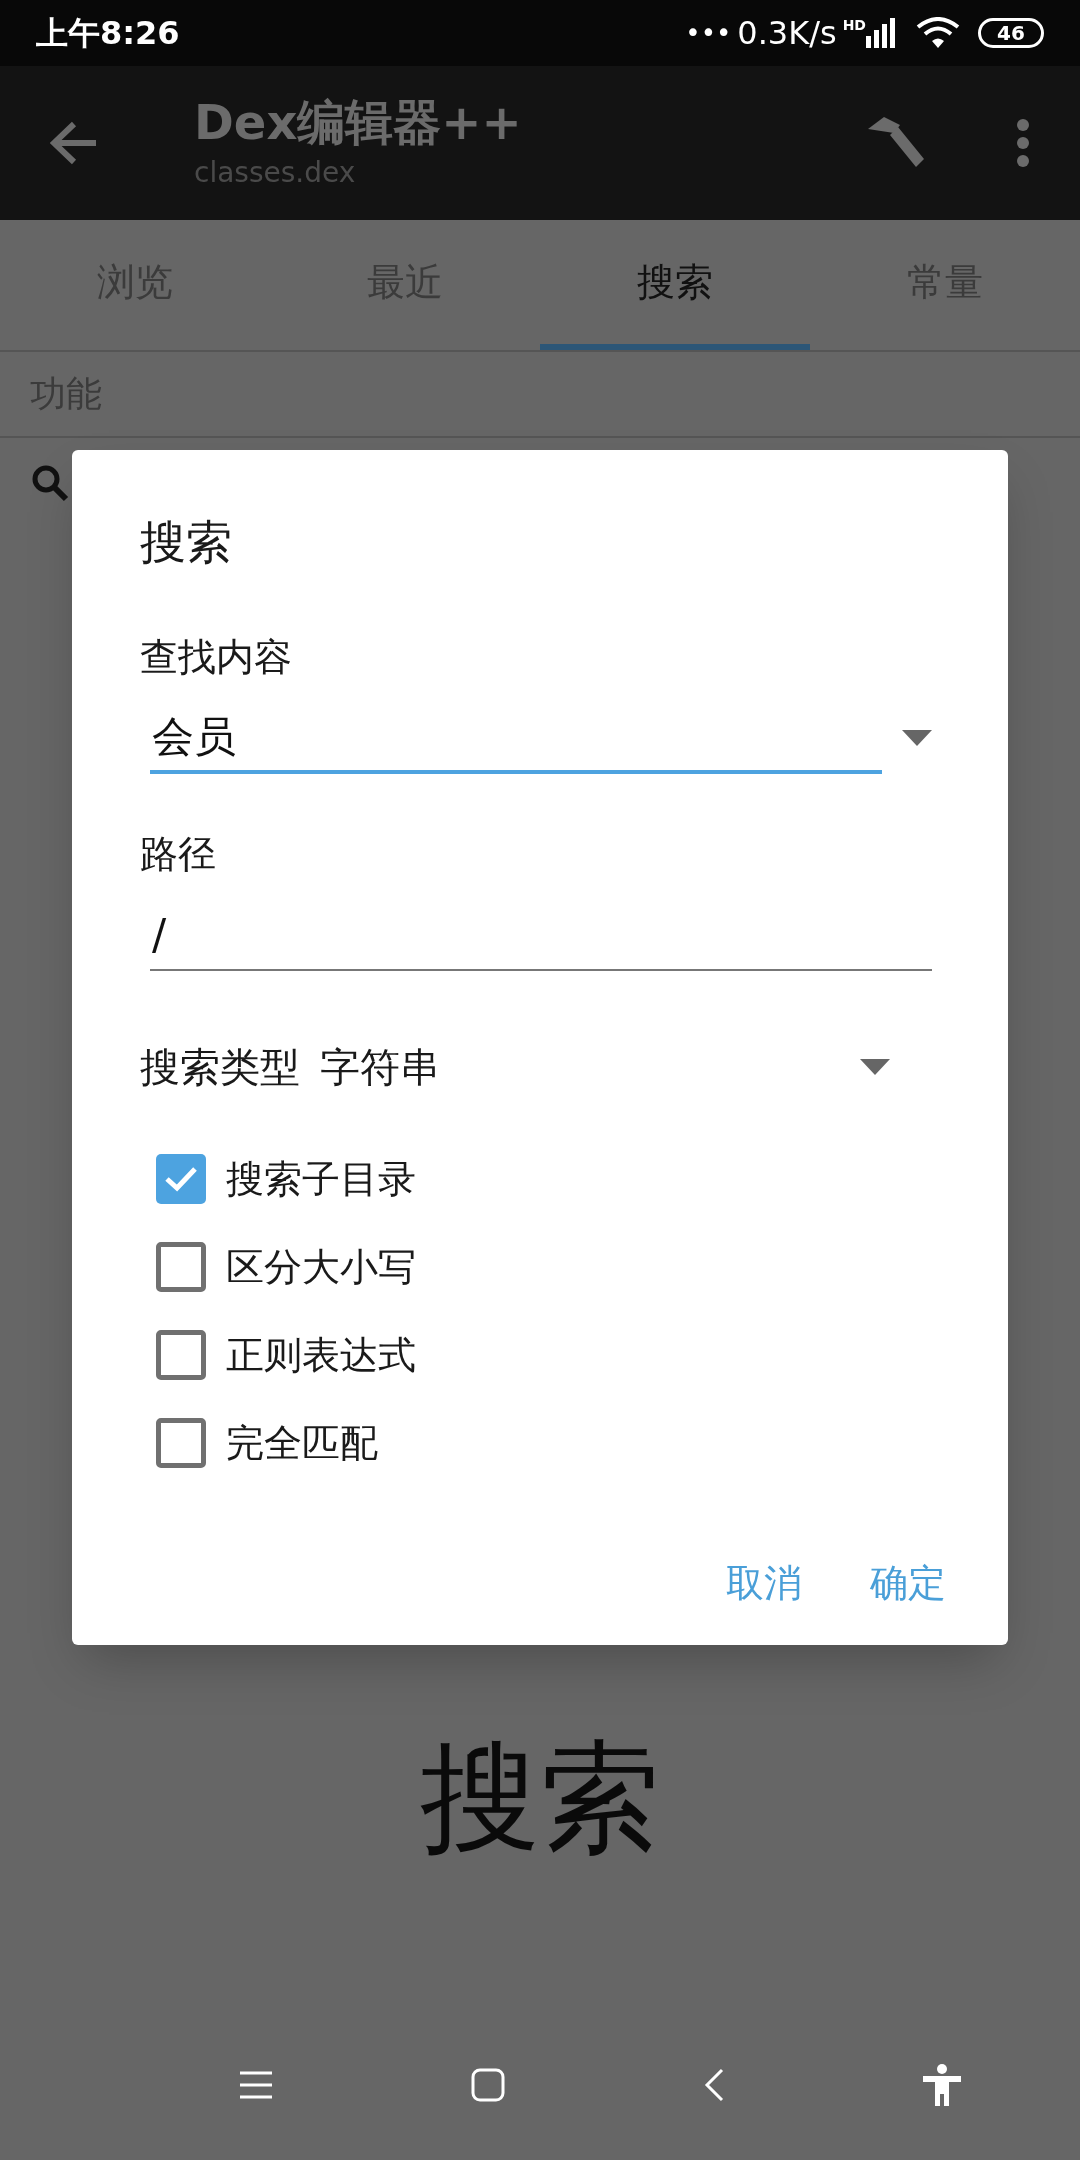  I want to click on accessibility-icon, so click(941, 2085).